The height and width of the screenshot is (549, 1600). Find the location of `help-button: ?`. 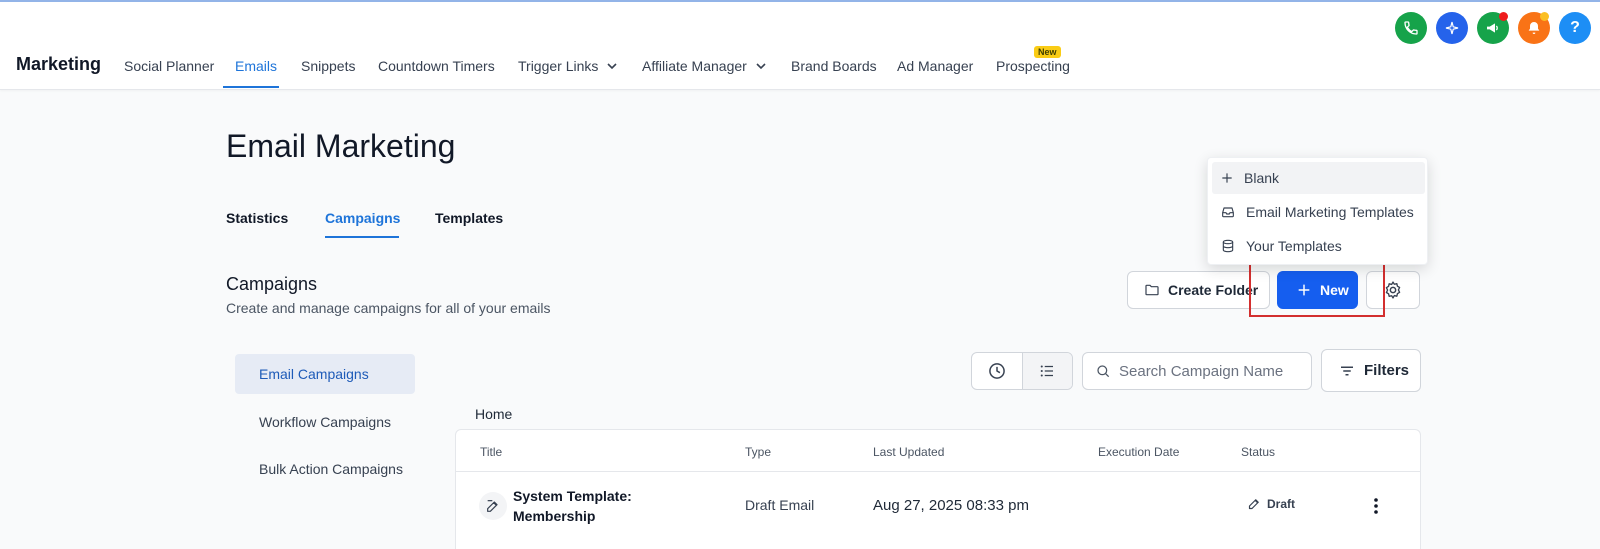

help-button: ? is located at coordinates (1575, 28).